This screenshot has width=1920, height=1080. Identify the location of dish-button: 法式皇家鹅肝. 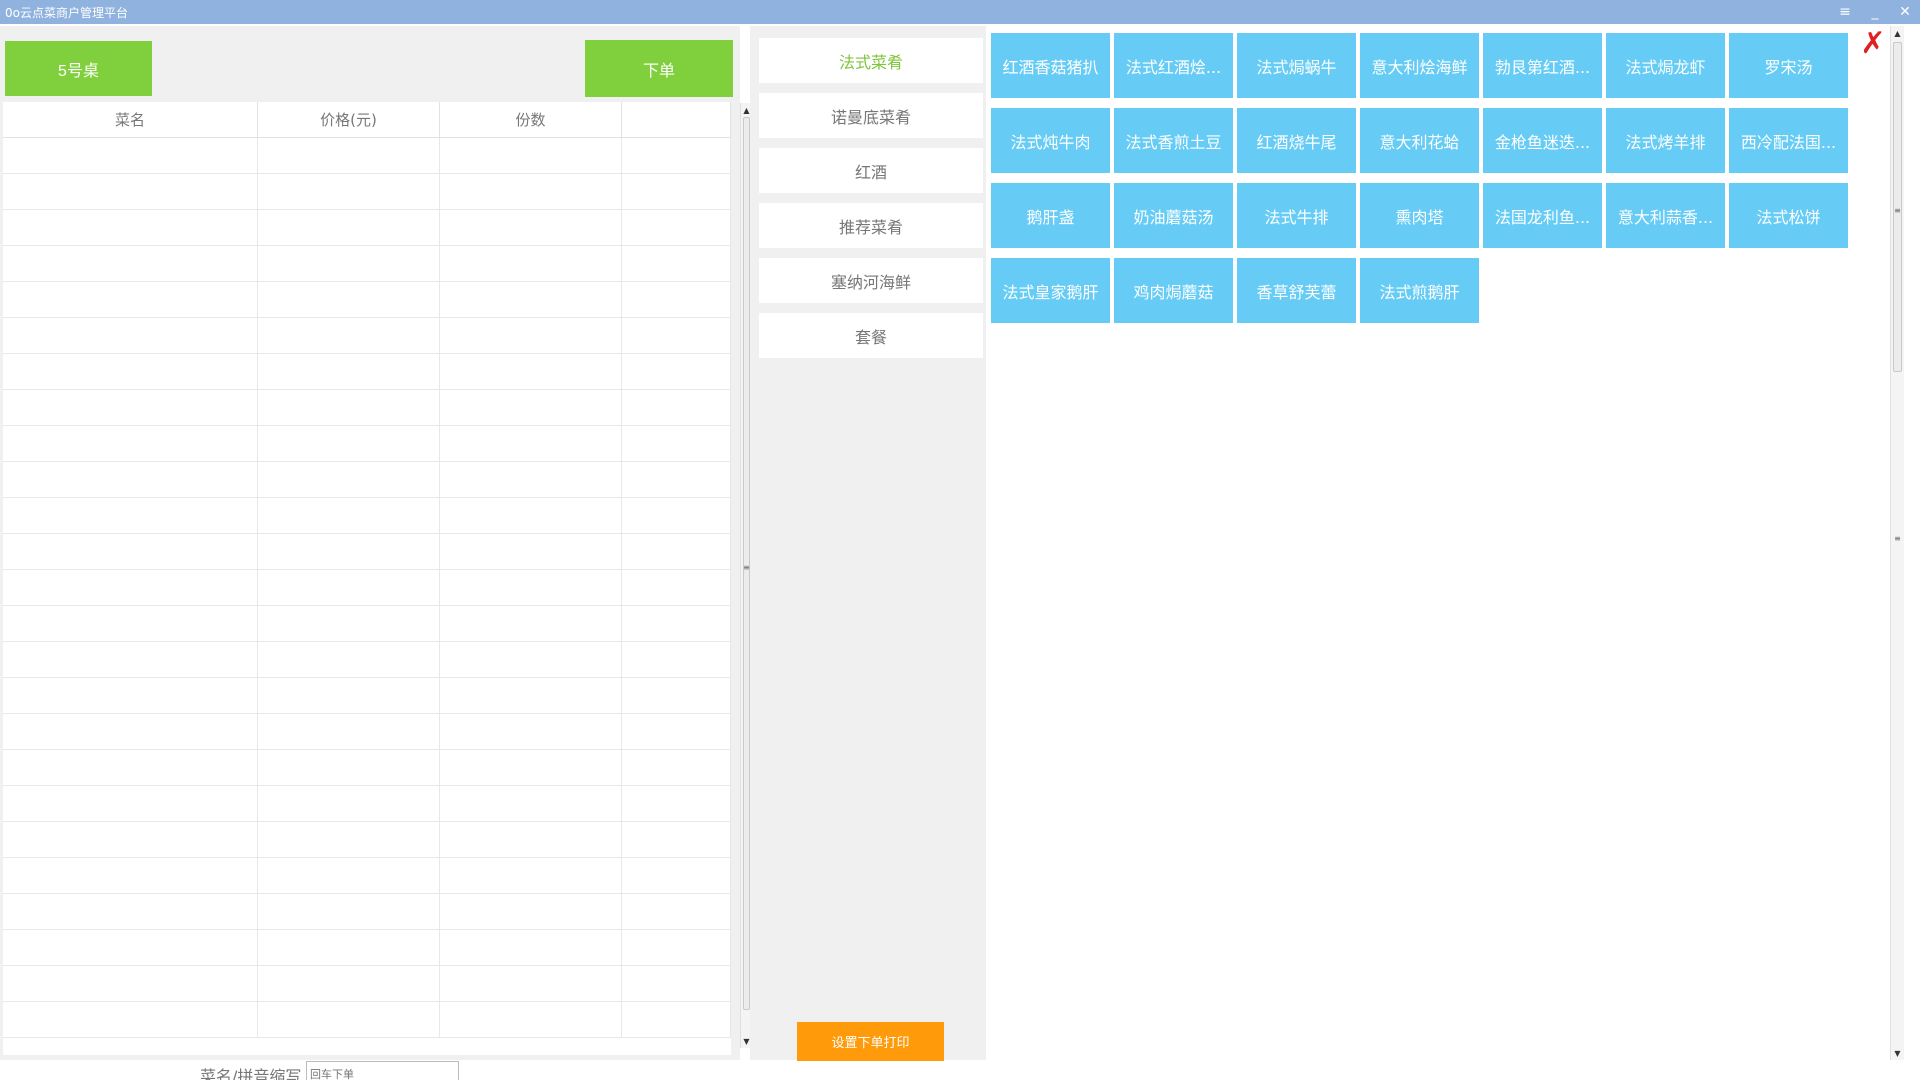
(1050, 290).